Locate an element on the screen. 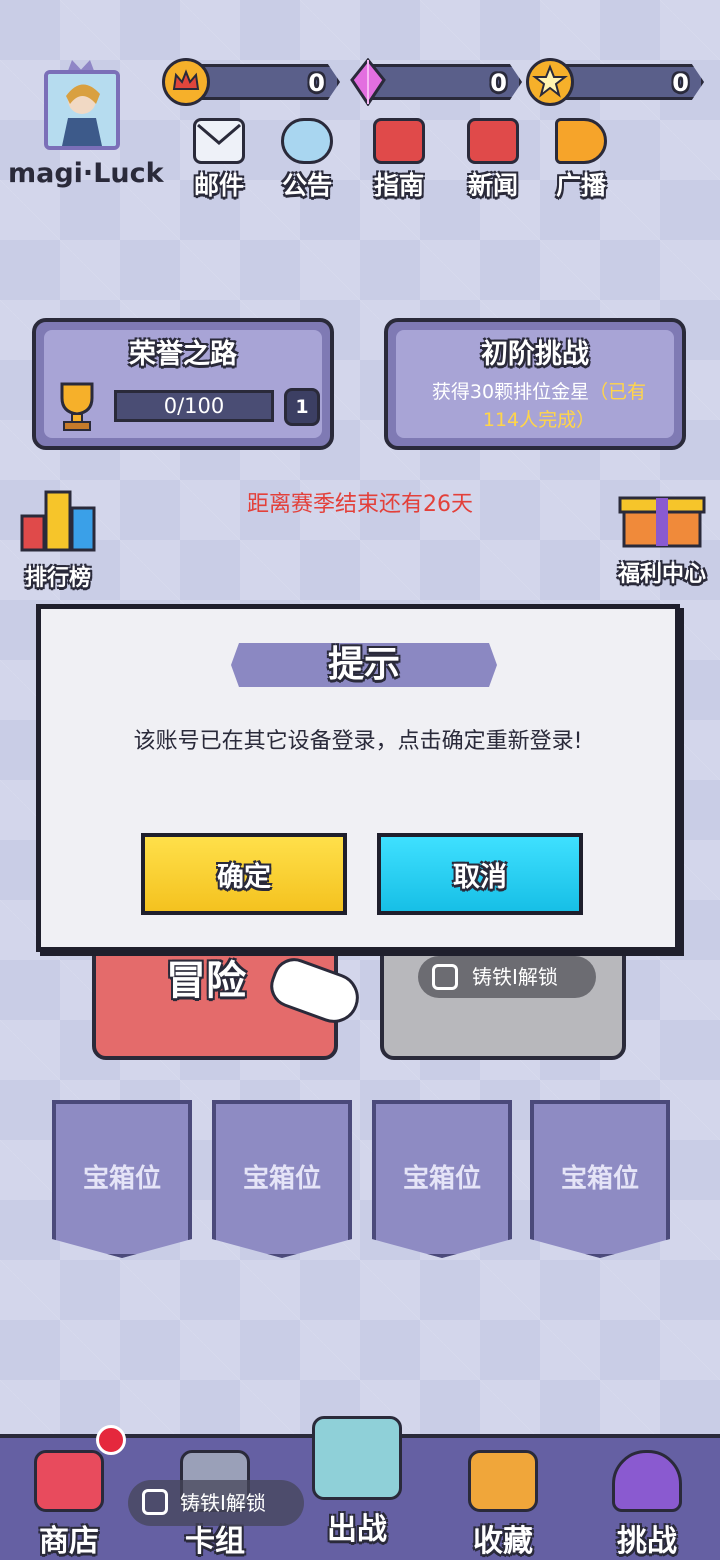  dialog-title: 提示 is located at coordinates (363, 664).